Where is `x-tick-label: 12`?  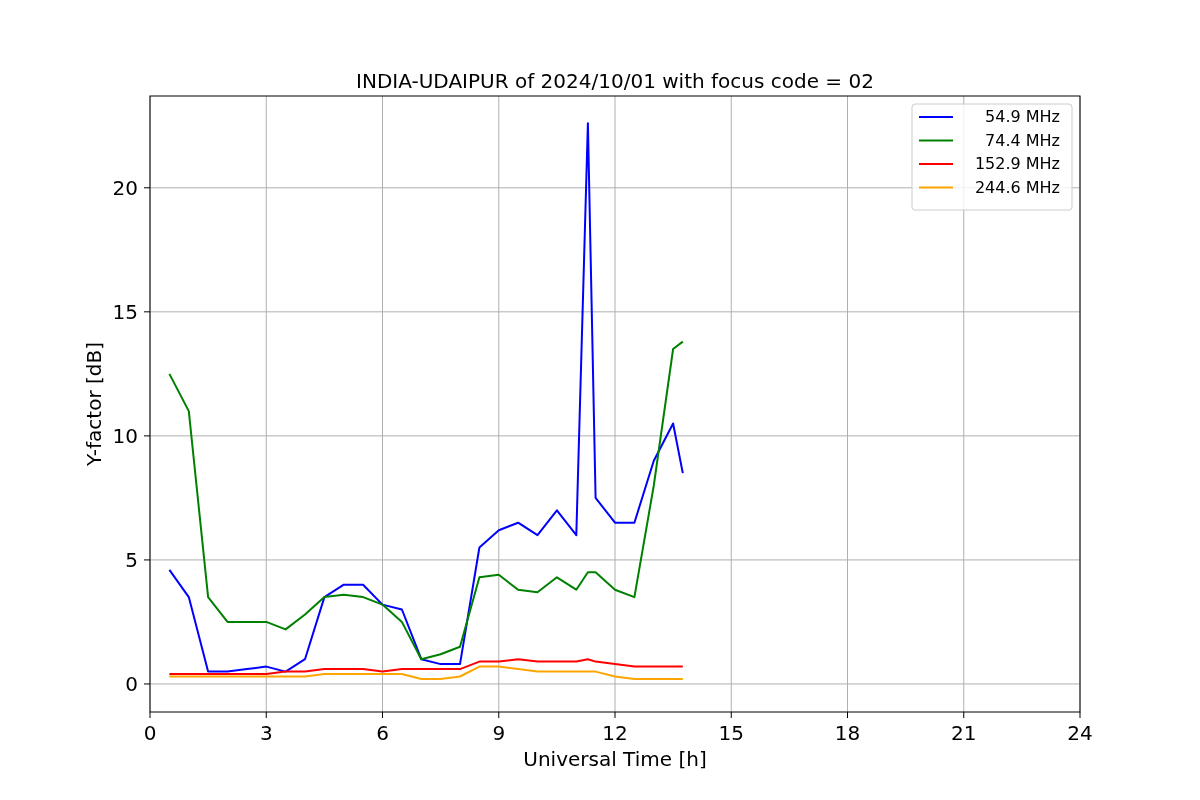
x-tick-label: 12 is located at coordinates (615, 733).